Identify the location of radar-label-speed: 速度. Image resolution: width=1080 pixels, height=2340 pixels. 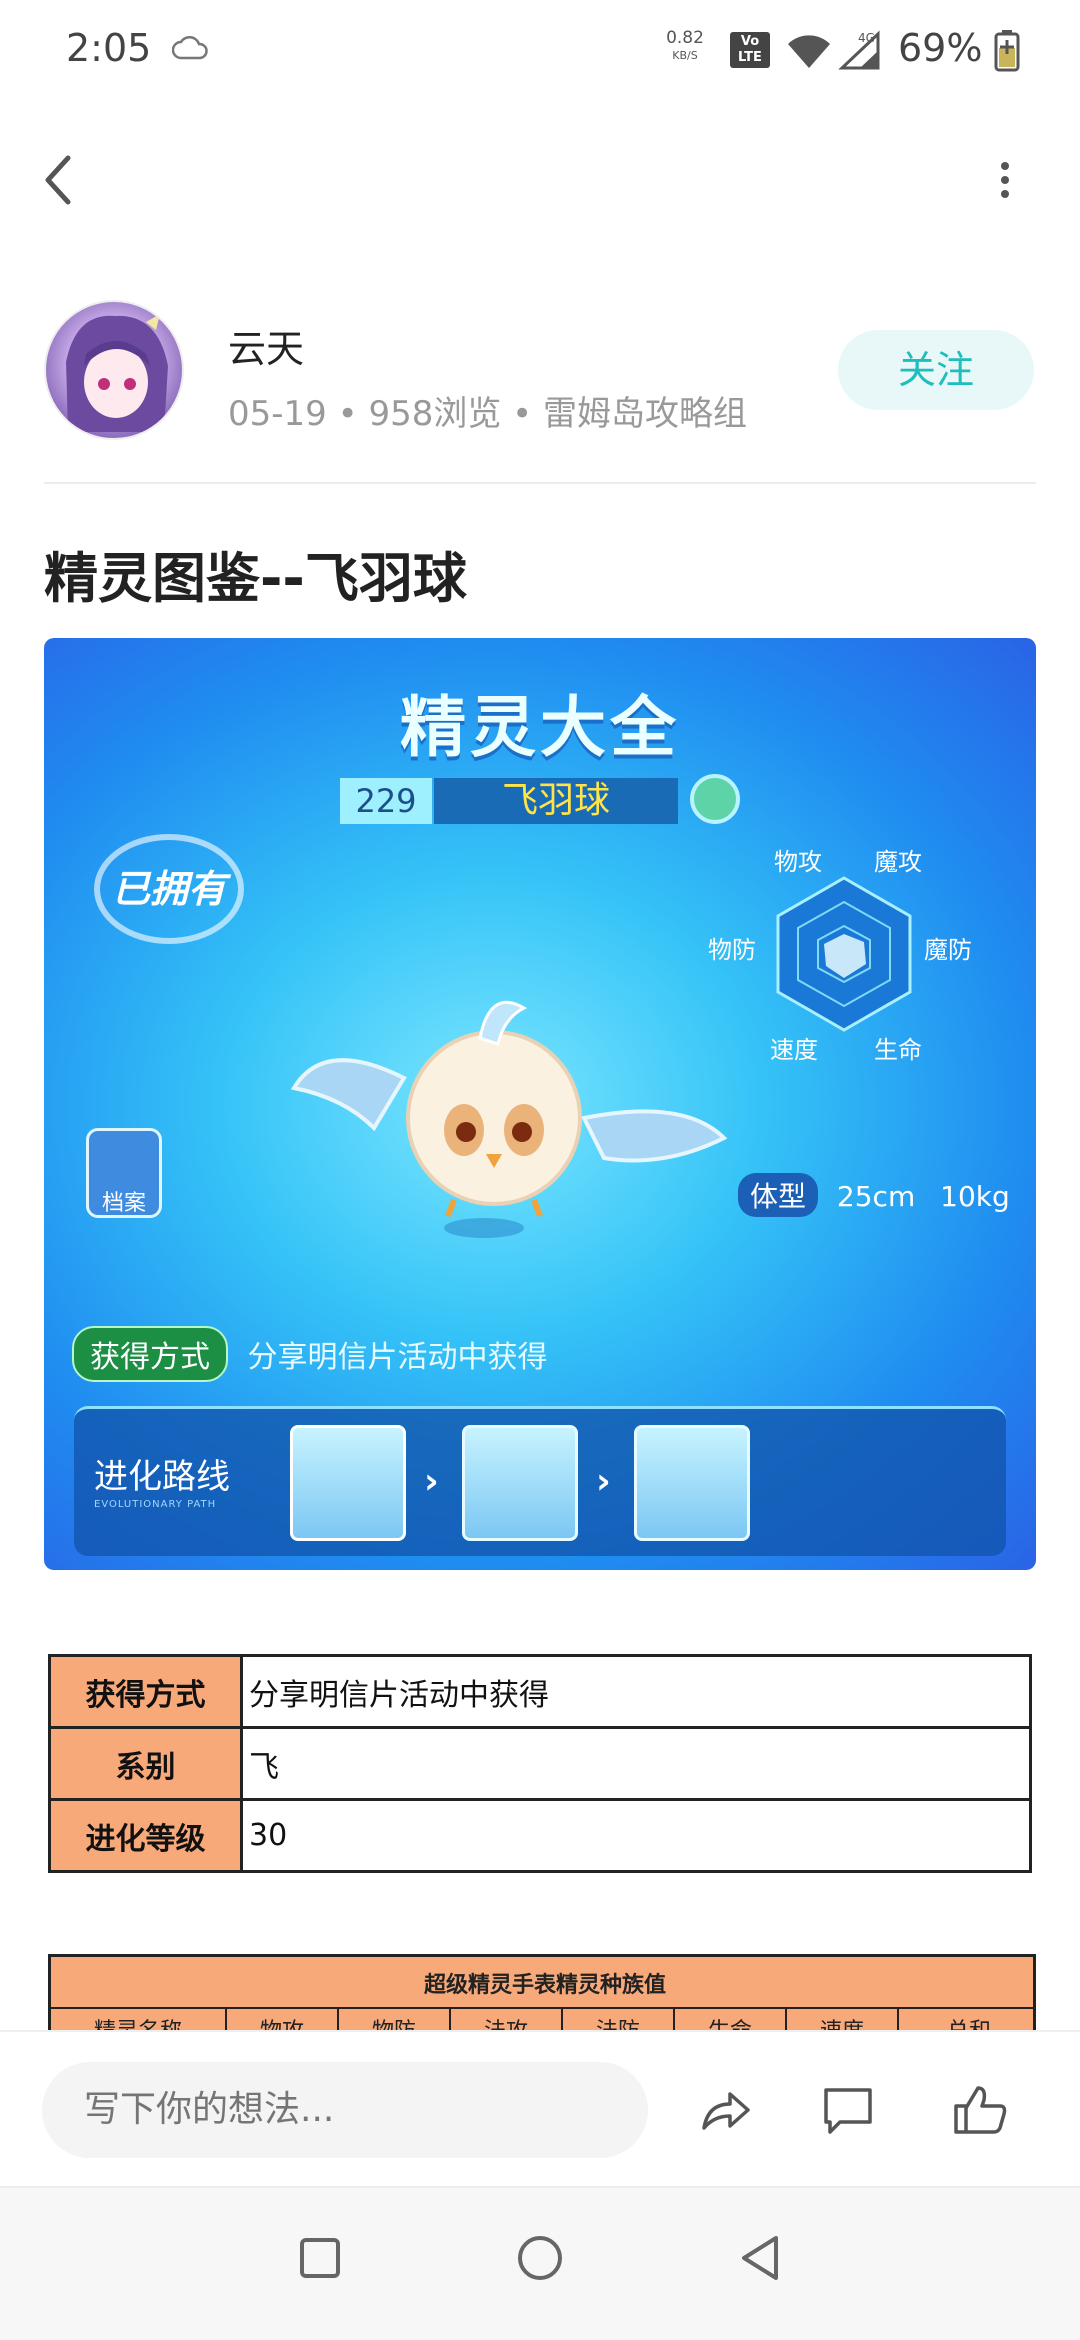
(794, 1050).